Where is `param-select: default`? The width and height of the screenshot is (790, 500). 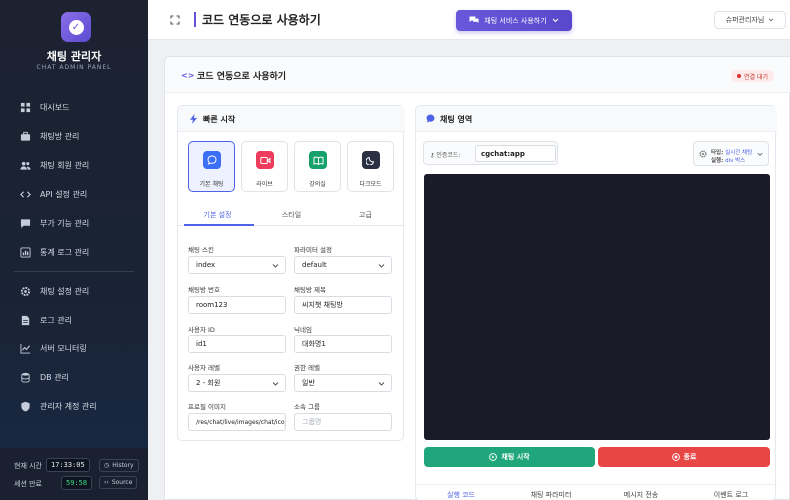
param-select: default is located at coordinates (343, 265).